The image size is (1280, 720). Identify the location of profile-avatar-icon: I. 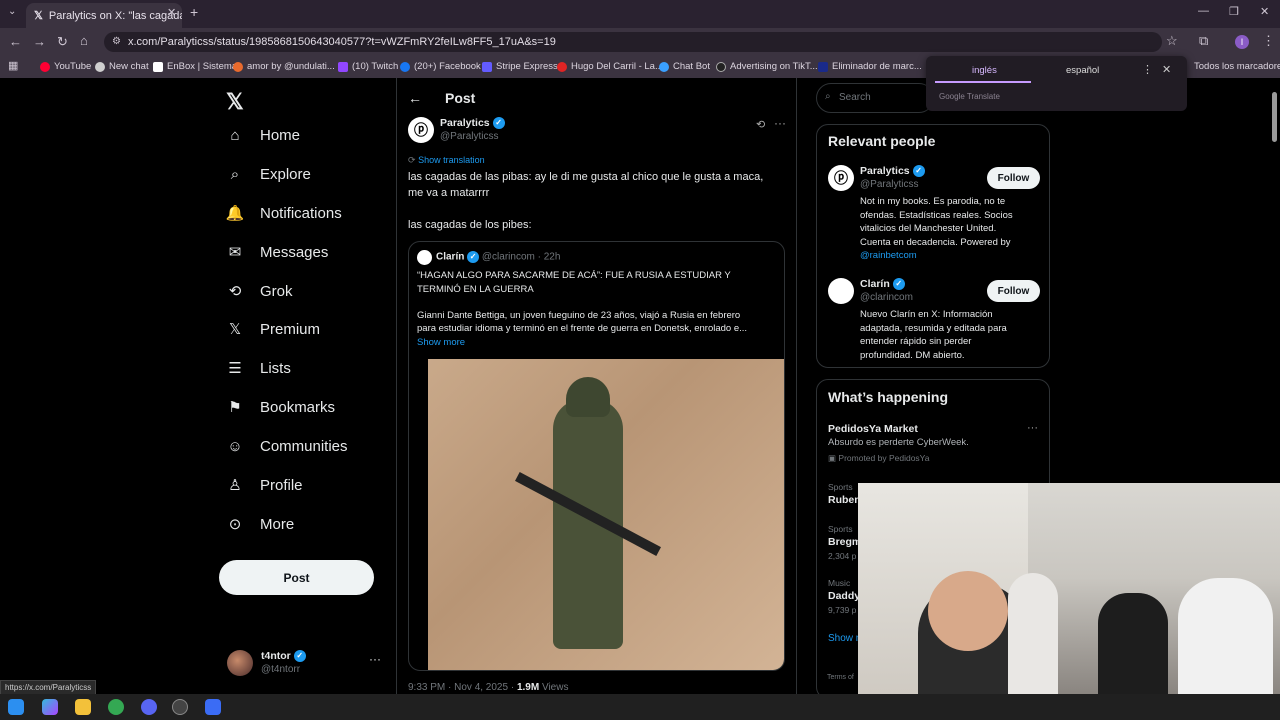
(1242, 42).